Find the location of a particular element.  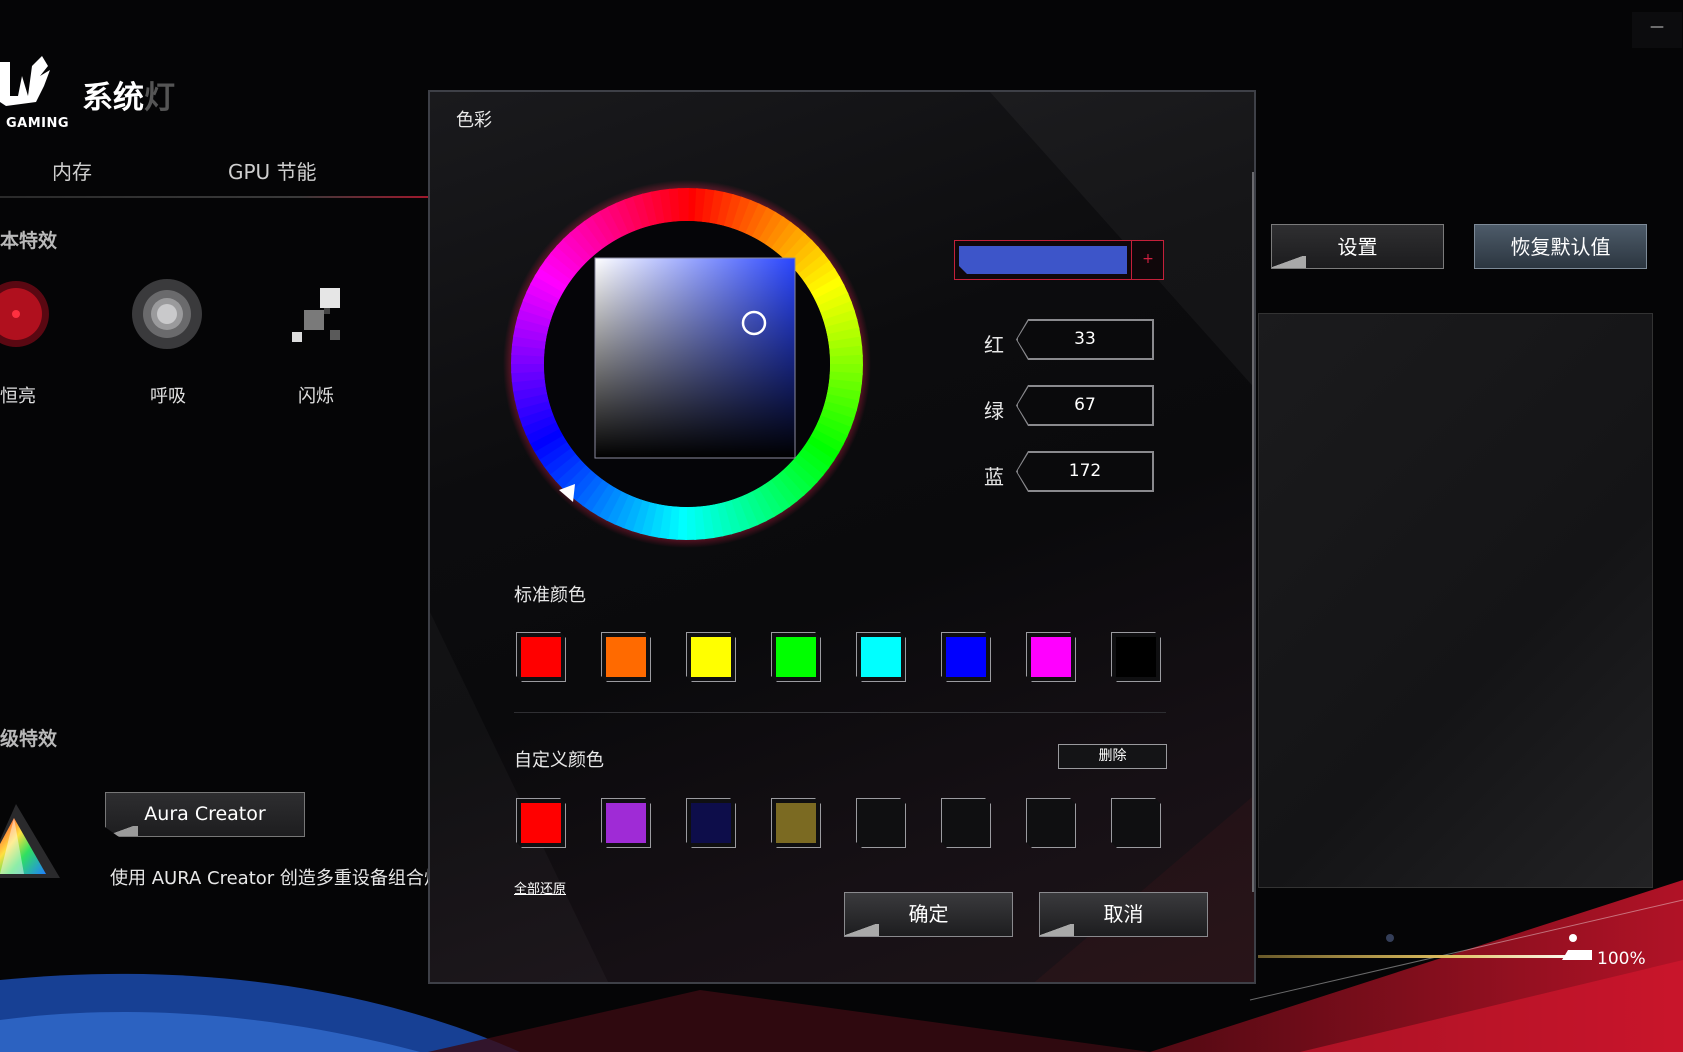

flash-icon is located at coordinates (316, 316).